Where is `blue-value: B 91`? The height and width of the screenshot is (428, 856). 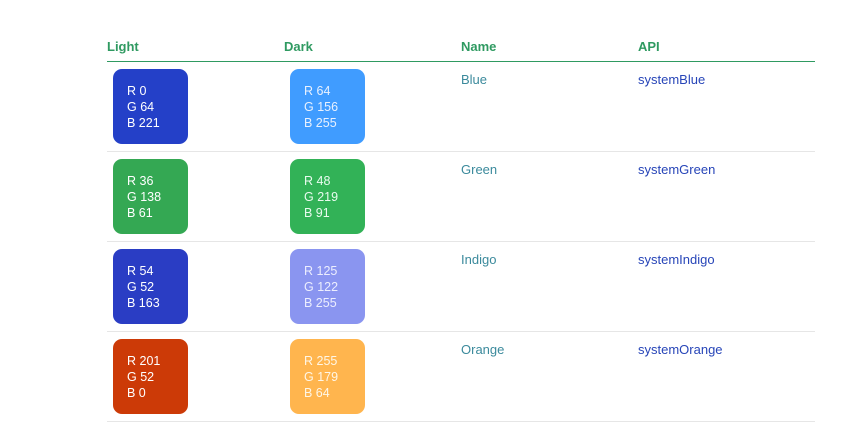
blue-value: B 91 is located at coordinates (317, 213).